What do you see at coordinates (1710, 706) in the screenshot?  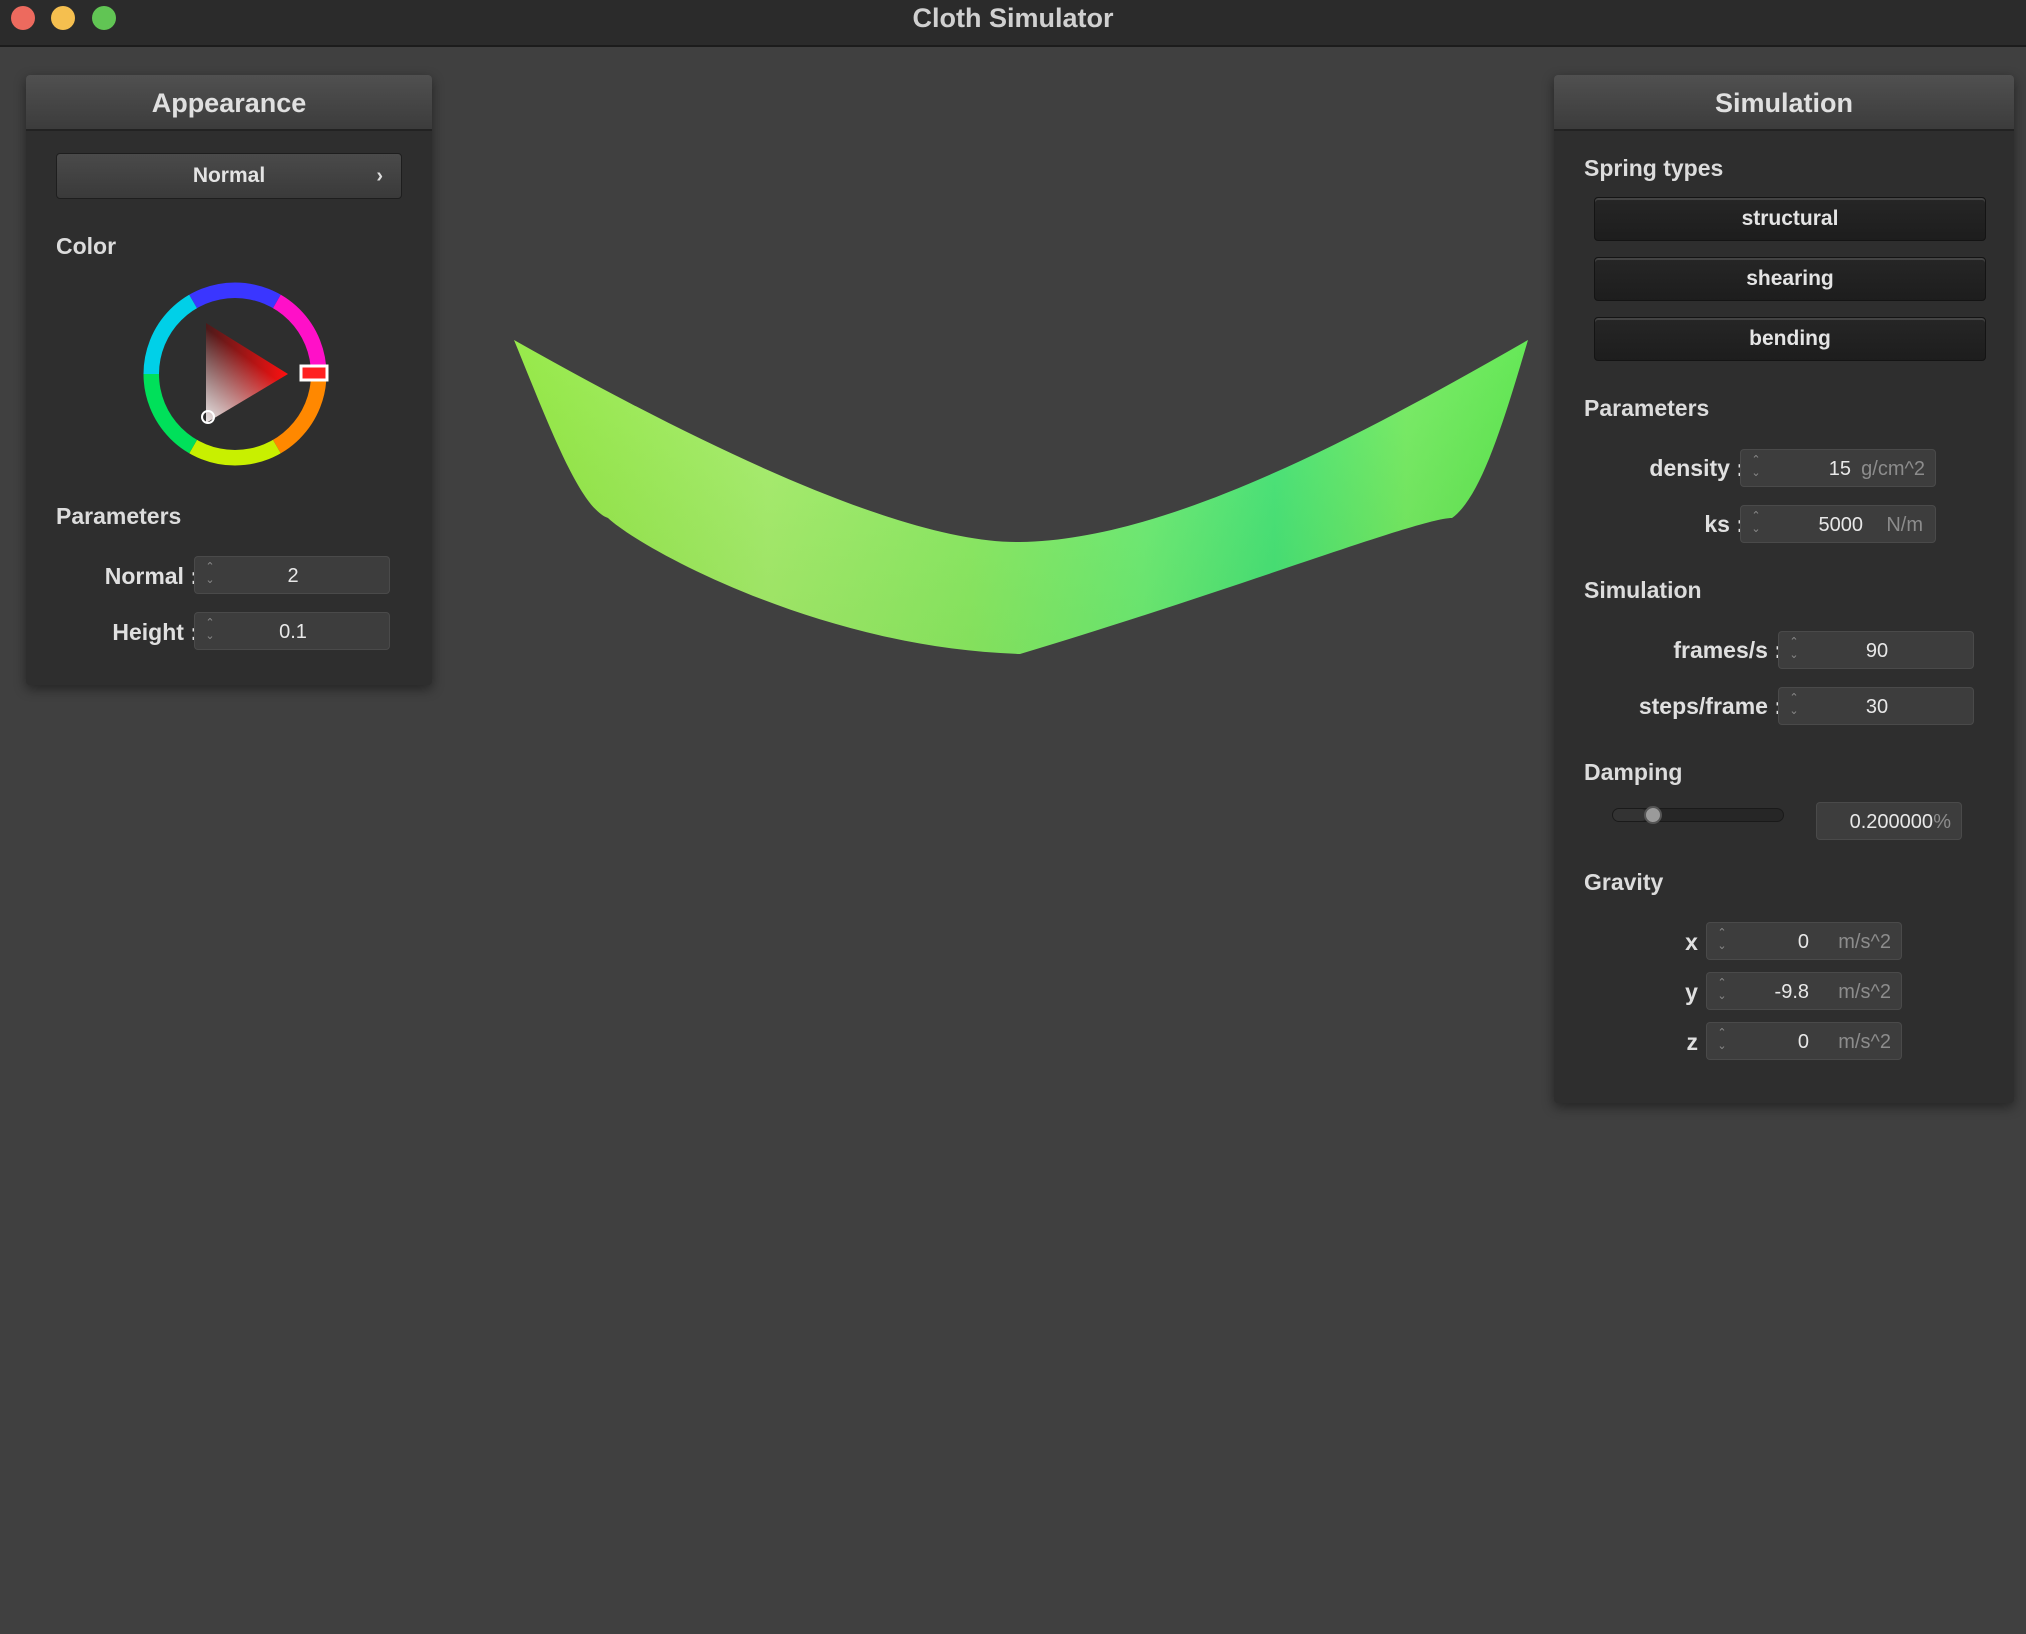 I see `steps-label: steps/frame :` at bounding box center [1710, 706].